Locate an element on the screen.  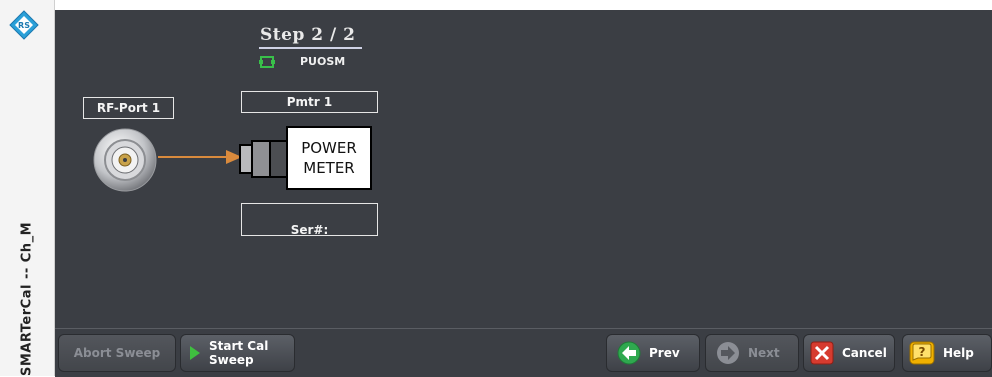
rohde-schwarz-logo: RS is located at coordinates (24, 25).